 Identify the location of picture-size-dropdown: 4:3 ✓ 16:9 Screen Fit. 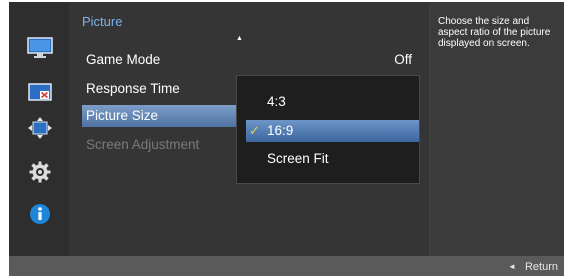
(328, 129).